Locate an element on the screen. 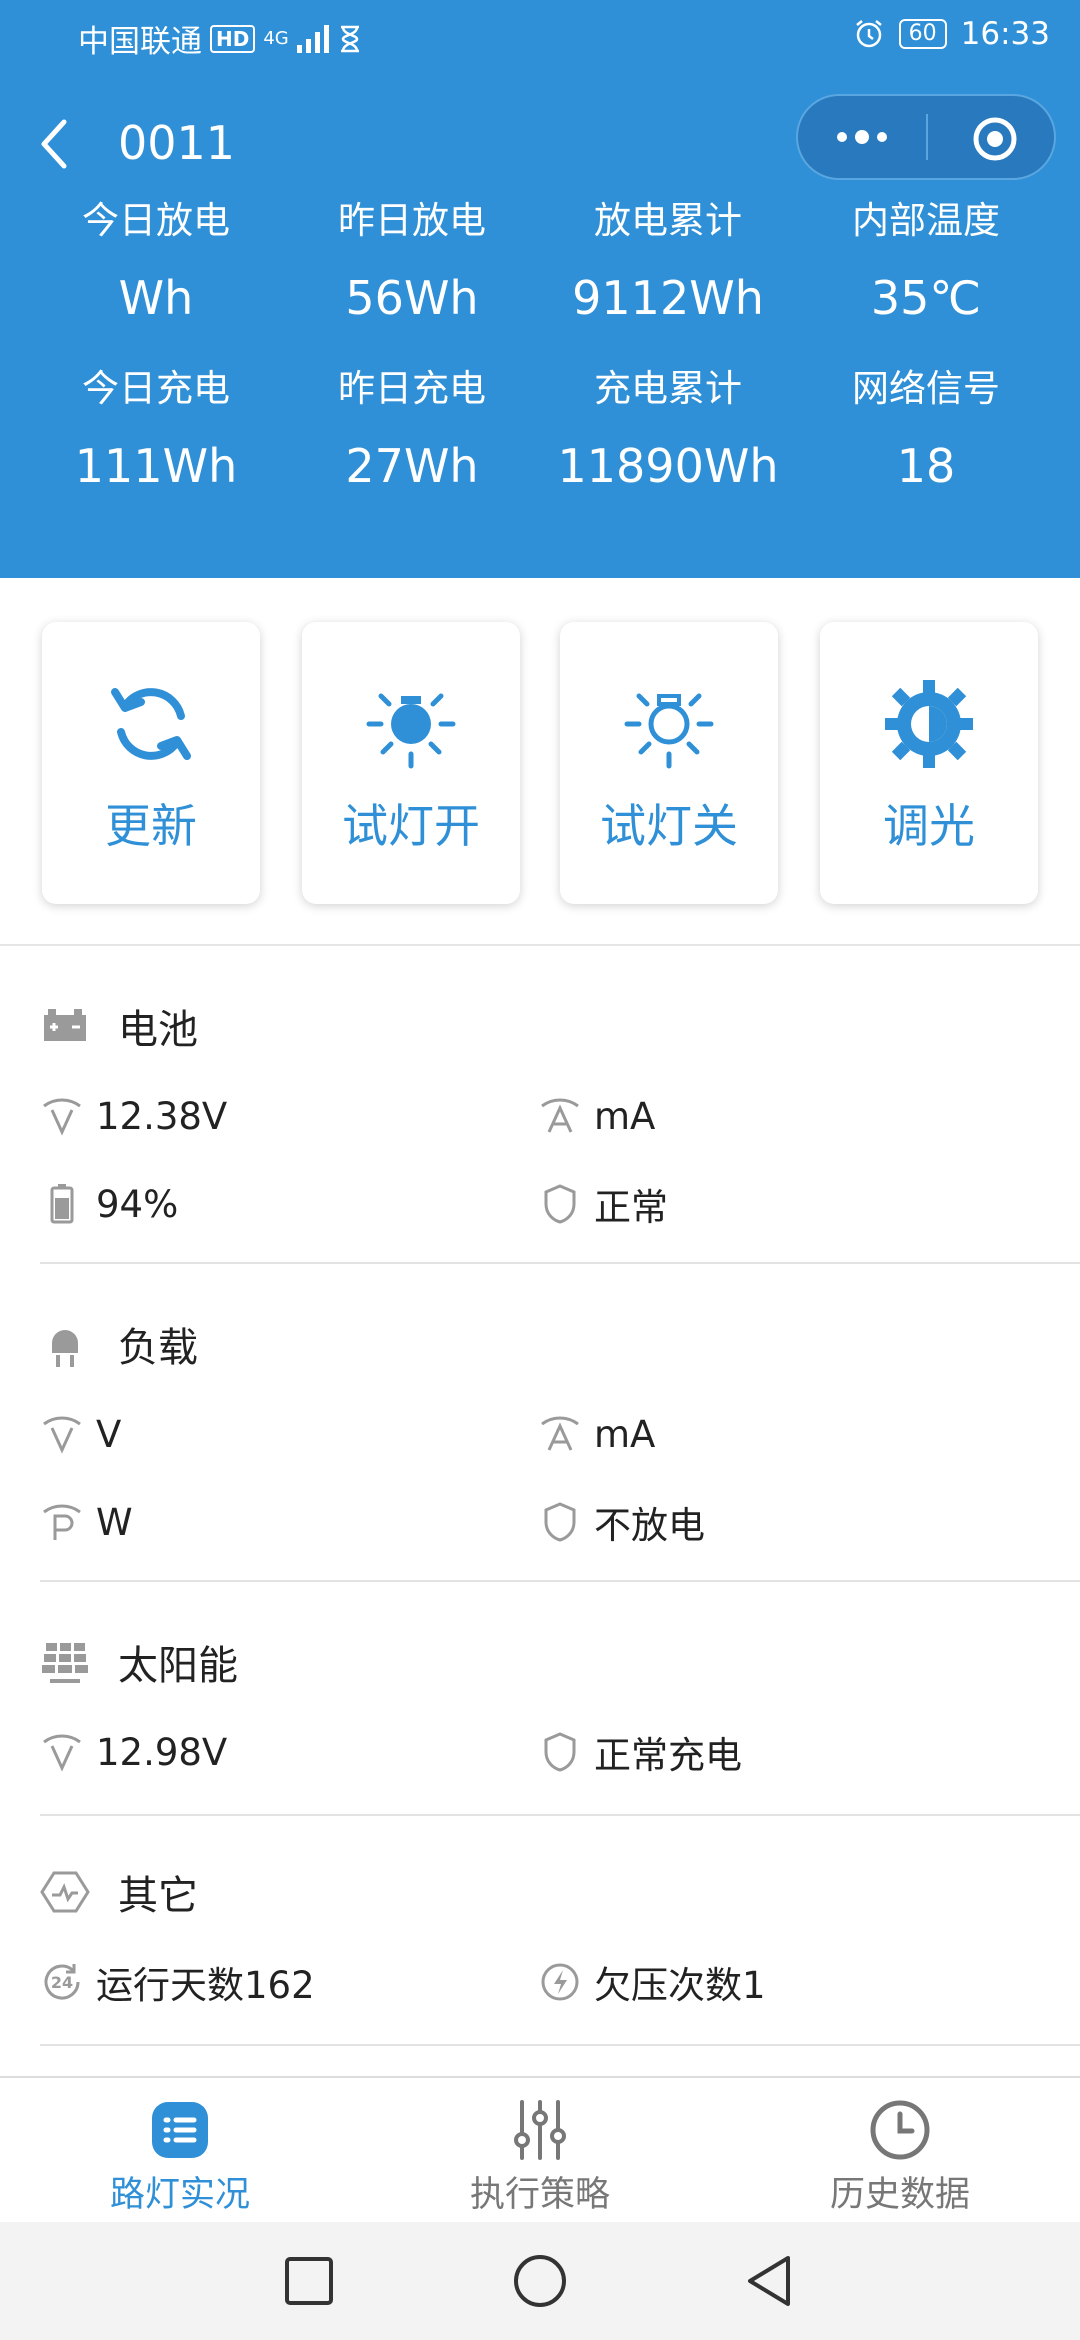 The image size is (1080, 2340). back-arrow-icon is located at coordinates (56, 144).